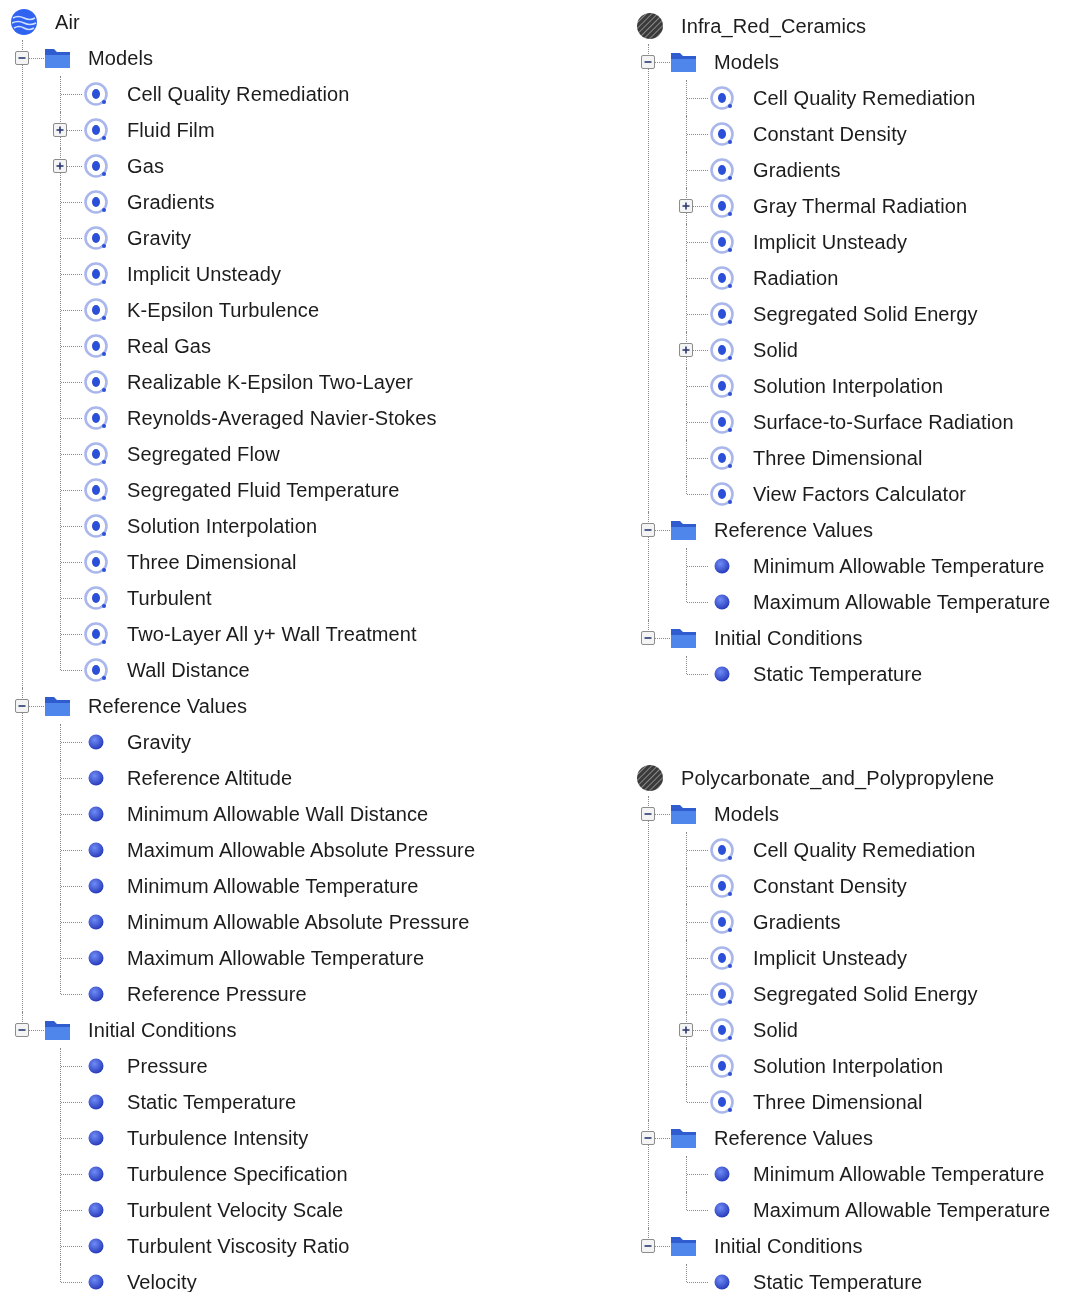 The image size is (1090, 1292). I want to click on material-label: Infra_Red_Ceramics, so click(774, 26).